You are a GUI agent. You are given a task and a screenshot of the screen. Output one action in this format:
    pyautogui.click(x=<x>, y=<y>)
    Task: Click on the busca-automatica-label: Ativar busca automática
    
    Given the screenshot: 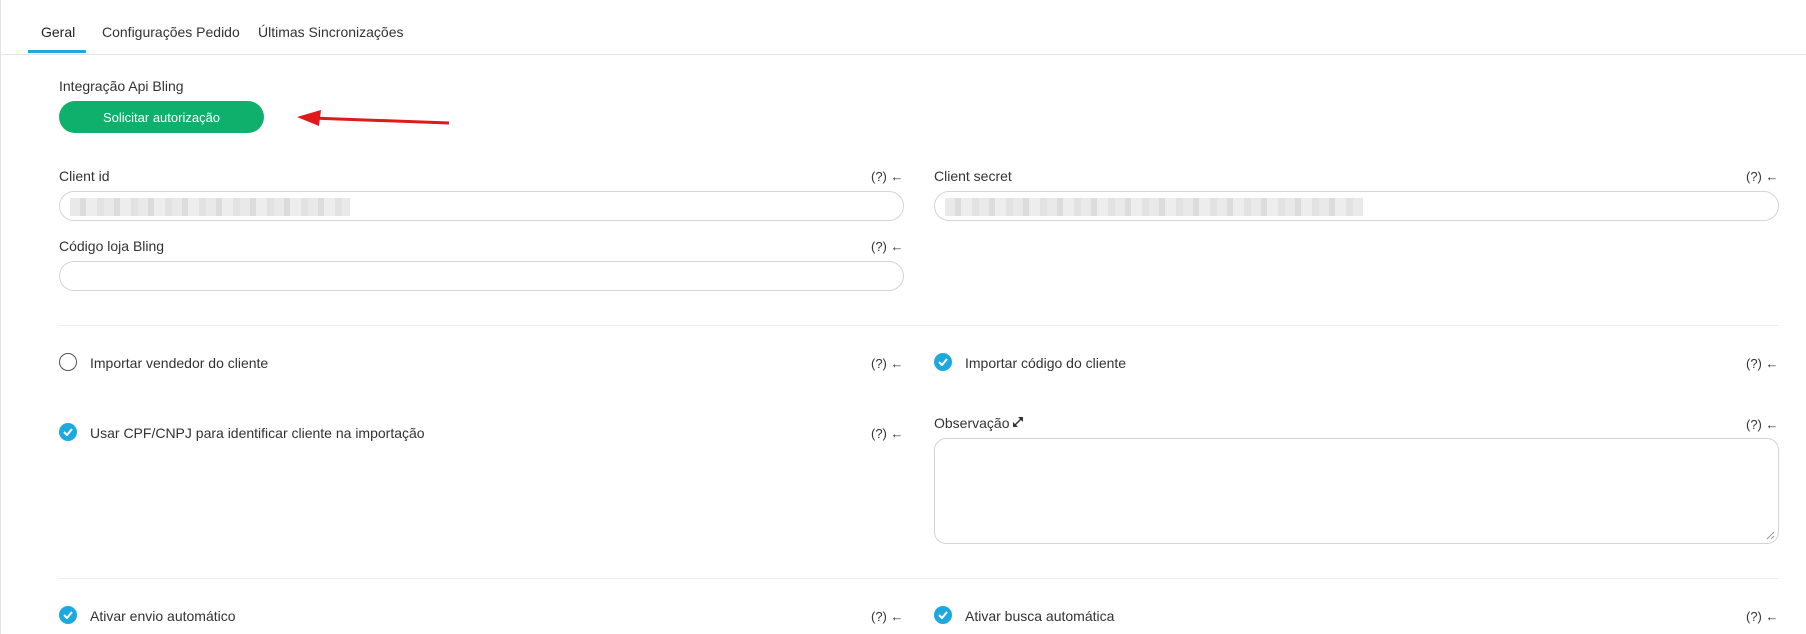 What is the action you would take?
    pyautogui.click(x=1040, y=616)
    